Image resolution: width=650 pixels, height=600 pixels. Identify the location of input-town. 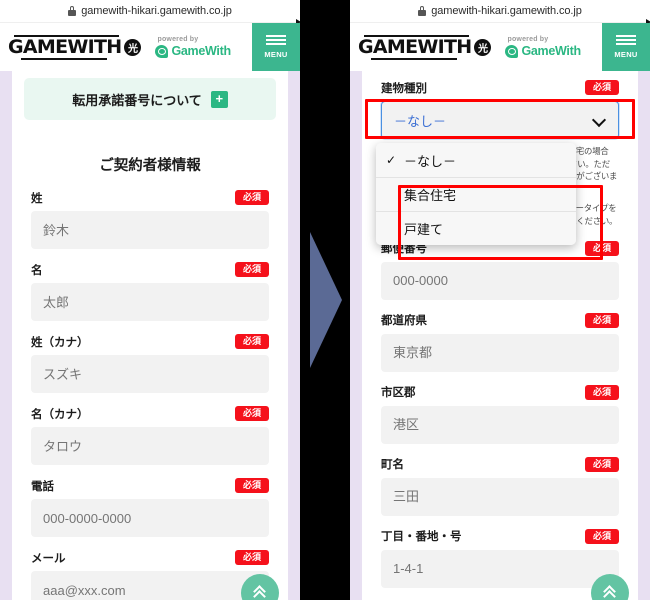
(500, 496).